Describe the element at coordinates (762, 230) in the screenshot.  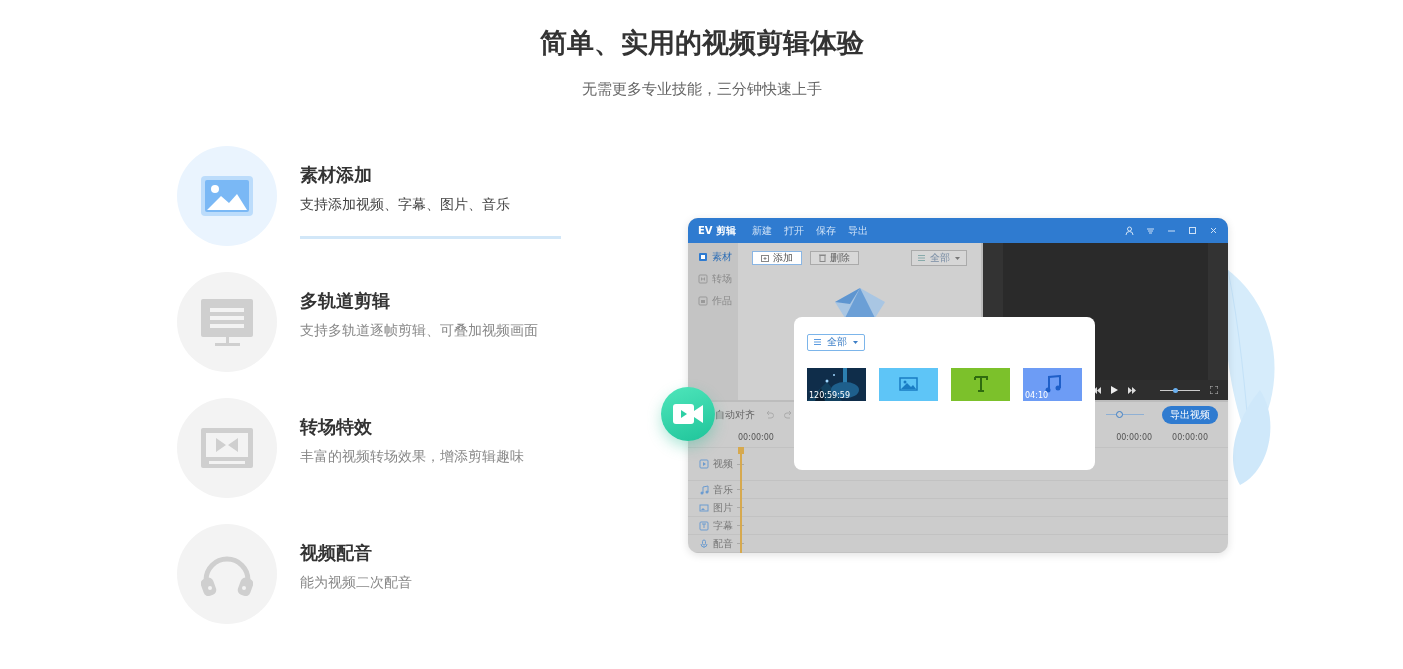
I see `menu-item: 新建` at that location.